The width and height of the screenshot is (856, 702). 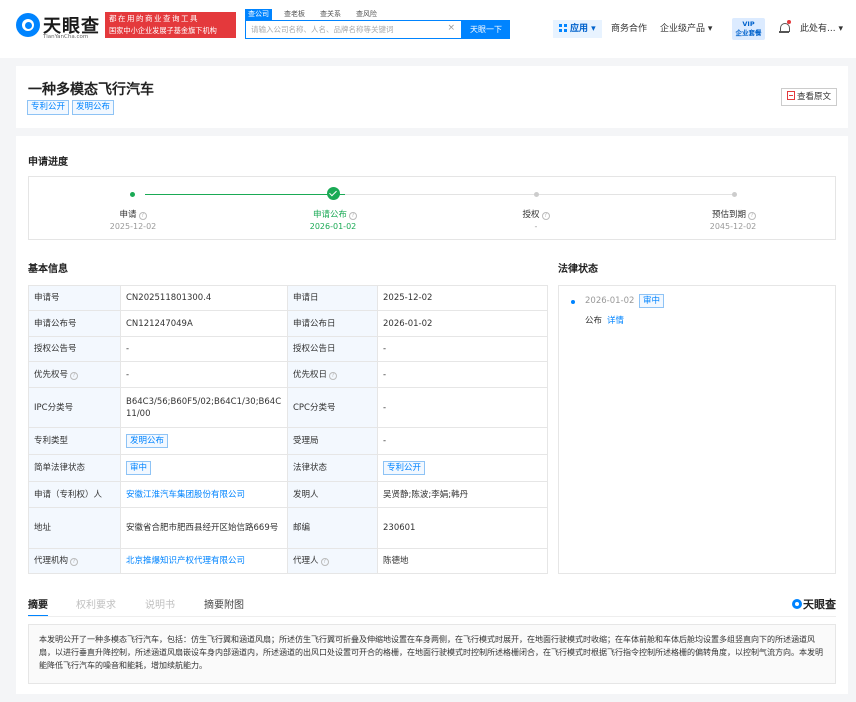 I want to click on field-value: 吴贤静;陈波;李娟;韩丹, so click(x=462, y=494).